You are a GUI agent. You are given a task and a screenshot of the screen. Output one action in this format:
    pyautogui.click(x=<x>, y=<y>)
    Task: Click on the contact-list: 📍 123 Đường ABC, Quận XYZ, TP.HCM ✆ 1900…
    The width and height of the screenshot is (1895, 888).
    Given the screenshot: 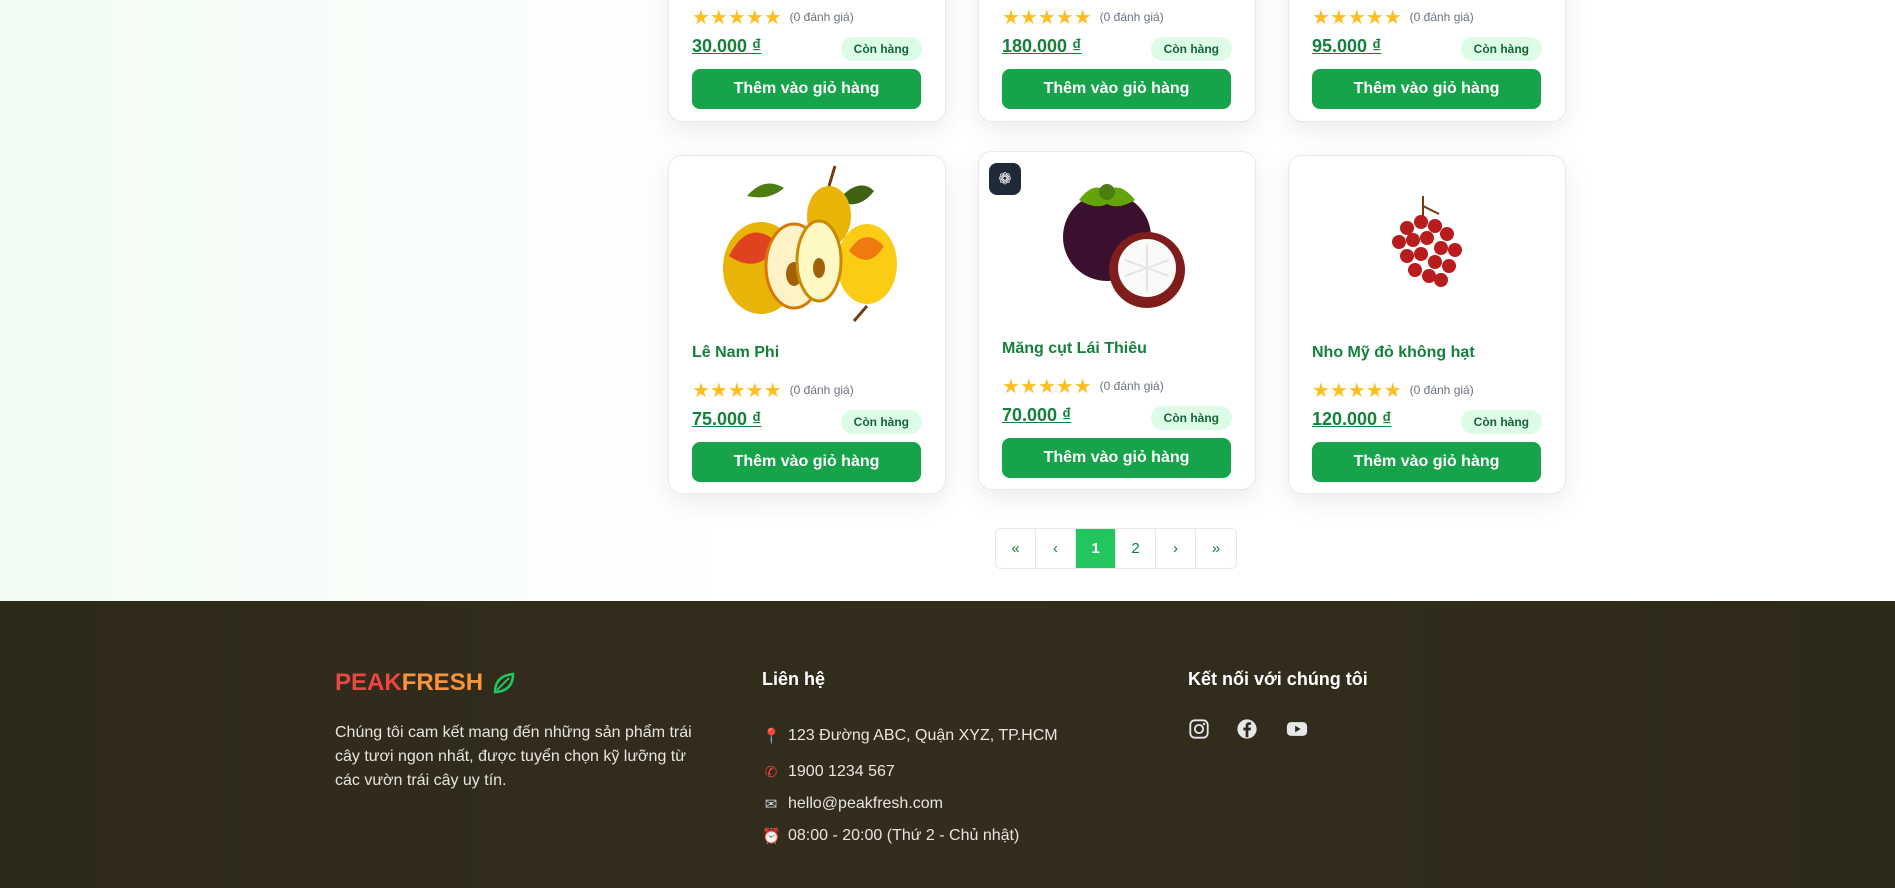 What is the action you would take?
    pyautogui.click(x=910, y=784)
    